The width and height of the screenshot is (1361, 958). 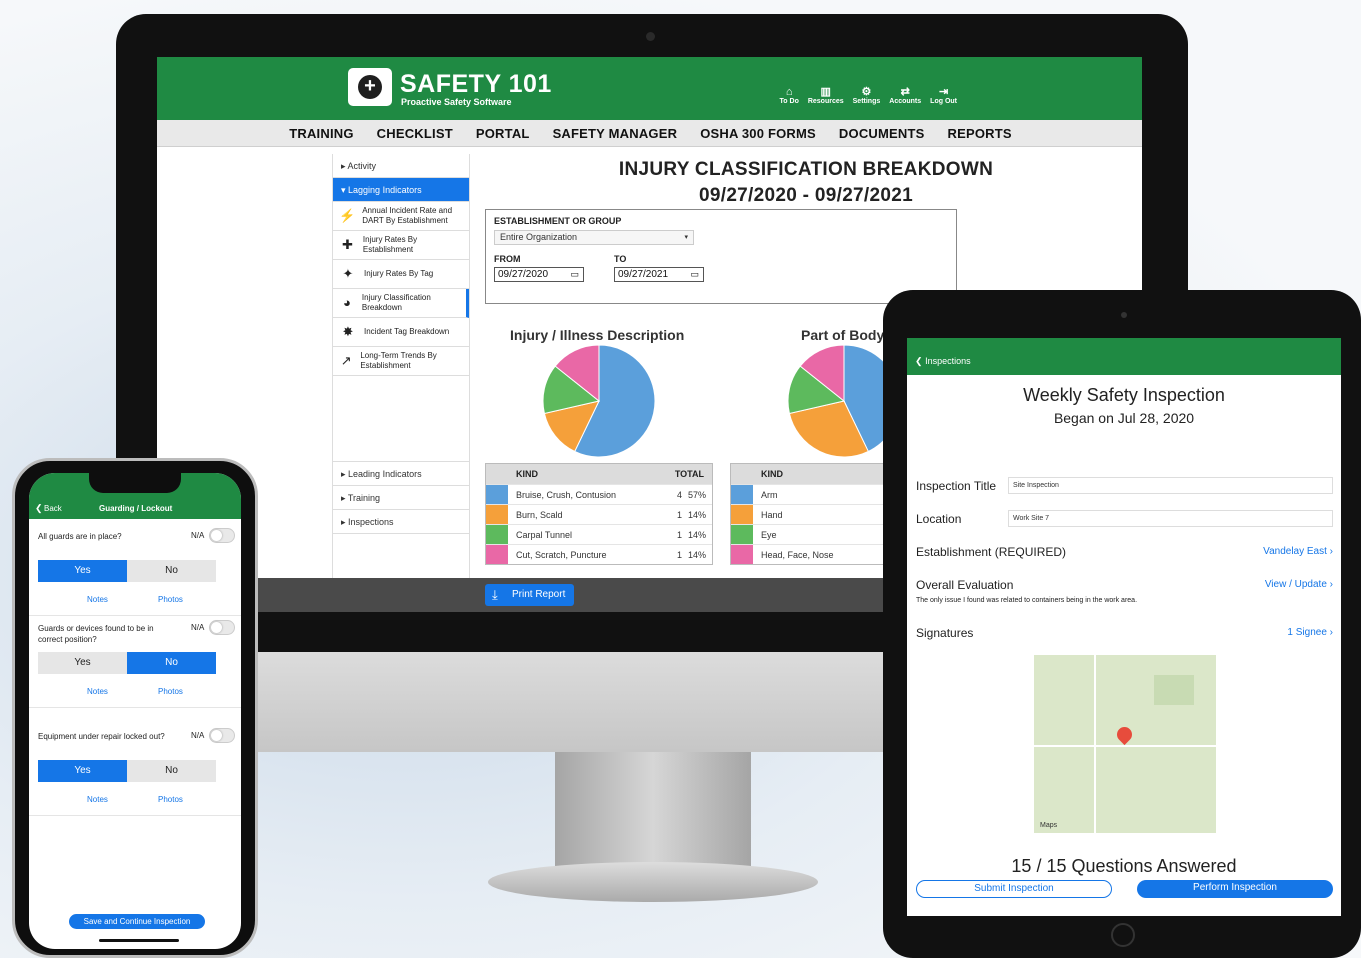 What do you see at coordinates (1124, 395) in the screenshot?
I see `inspection-title: Weekly Safety Inspection` at bounding box center [1124, 395].